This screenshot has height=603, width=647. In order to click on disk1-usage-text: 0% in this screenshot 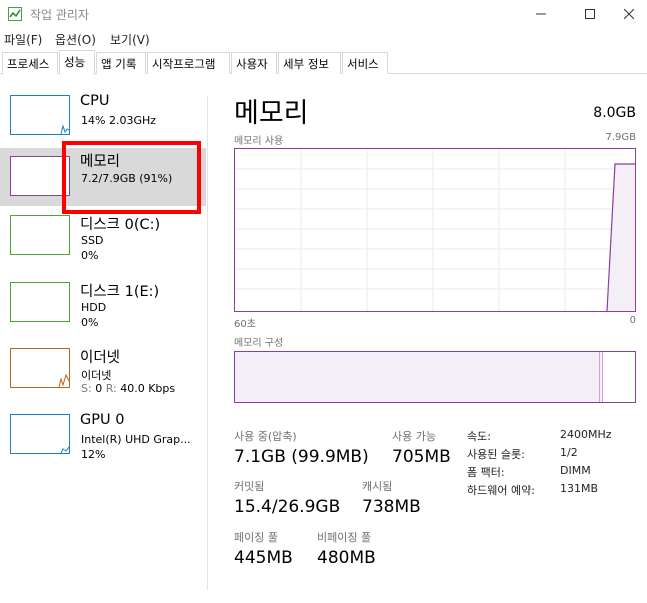, I will do `click(90, 322)`.